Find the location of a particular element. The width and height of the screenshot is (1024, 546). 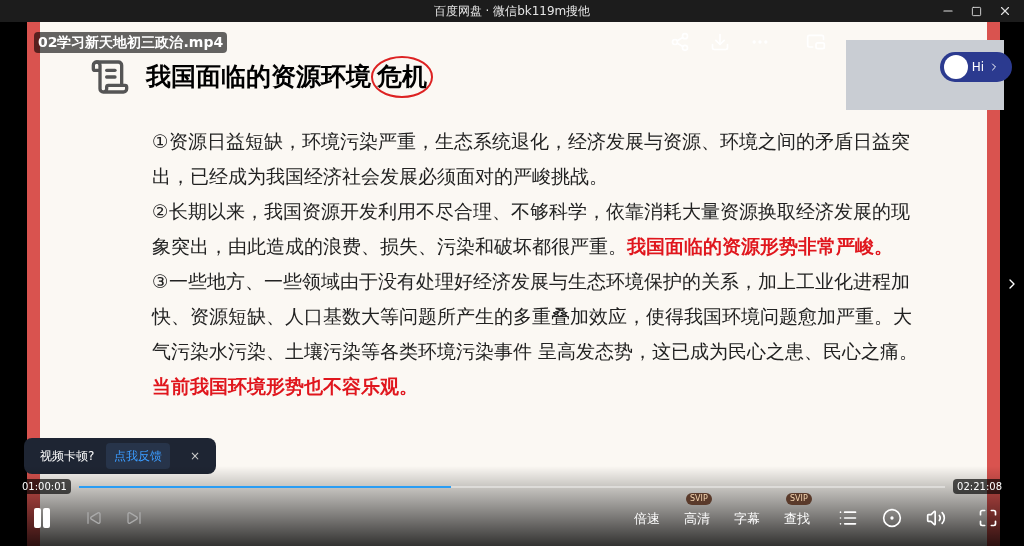

window-title: 百度网盘 · 微信bk119m搜他 is located at coordinates (512, 11).